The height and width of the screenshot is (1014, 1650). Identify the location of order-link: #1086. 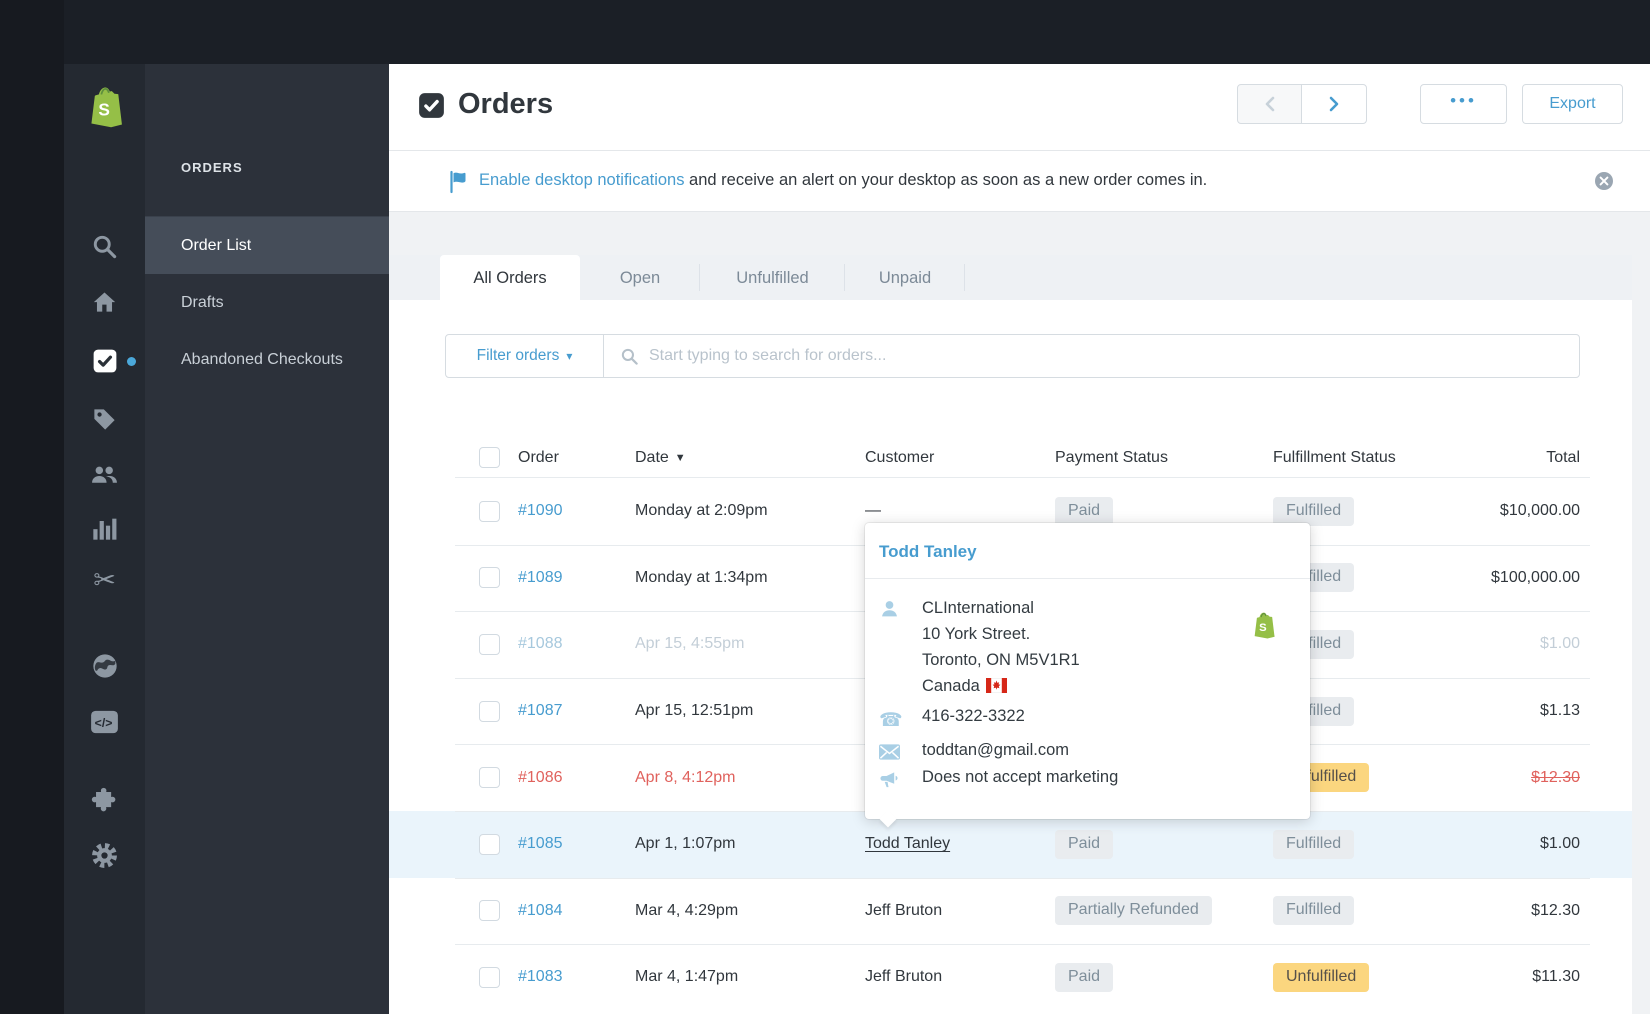
(576, 778).